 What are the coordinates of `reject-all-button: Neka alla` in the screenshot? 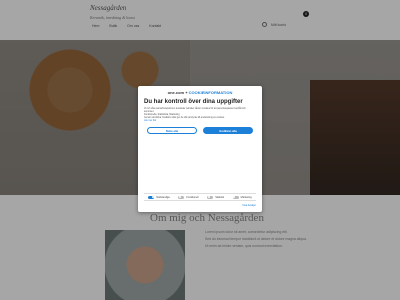 It's located at (172, 130).